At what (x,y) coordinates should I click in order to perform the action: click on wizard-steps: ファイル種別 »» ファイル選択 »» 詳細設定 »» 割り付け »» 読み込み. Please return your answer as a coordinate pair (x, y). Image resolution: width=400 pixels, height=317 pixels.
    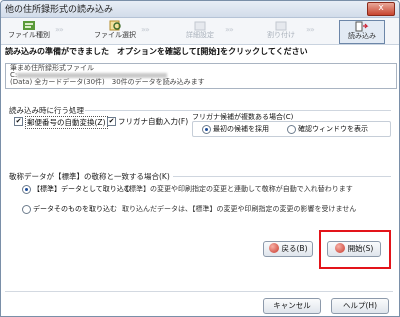
    Looking at the image, I should click on (200, 31).